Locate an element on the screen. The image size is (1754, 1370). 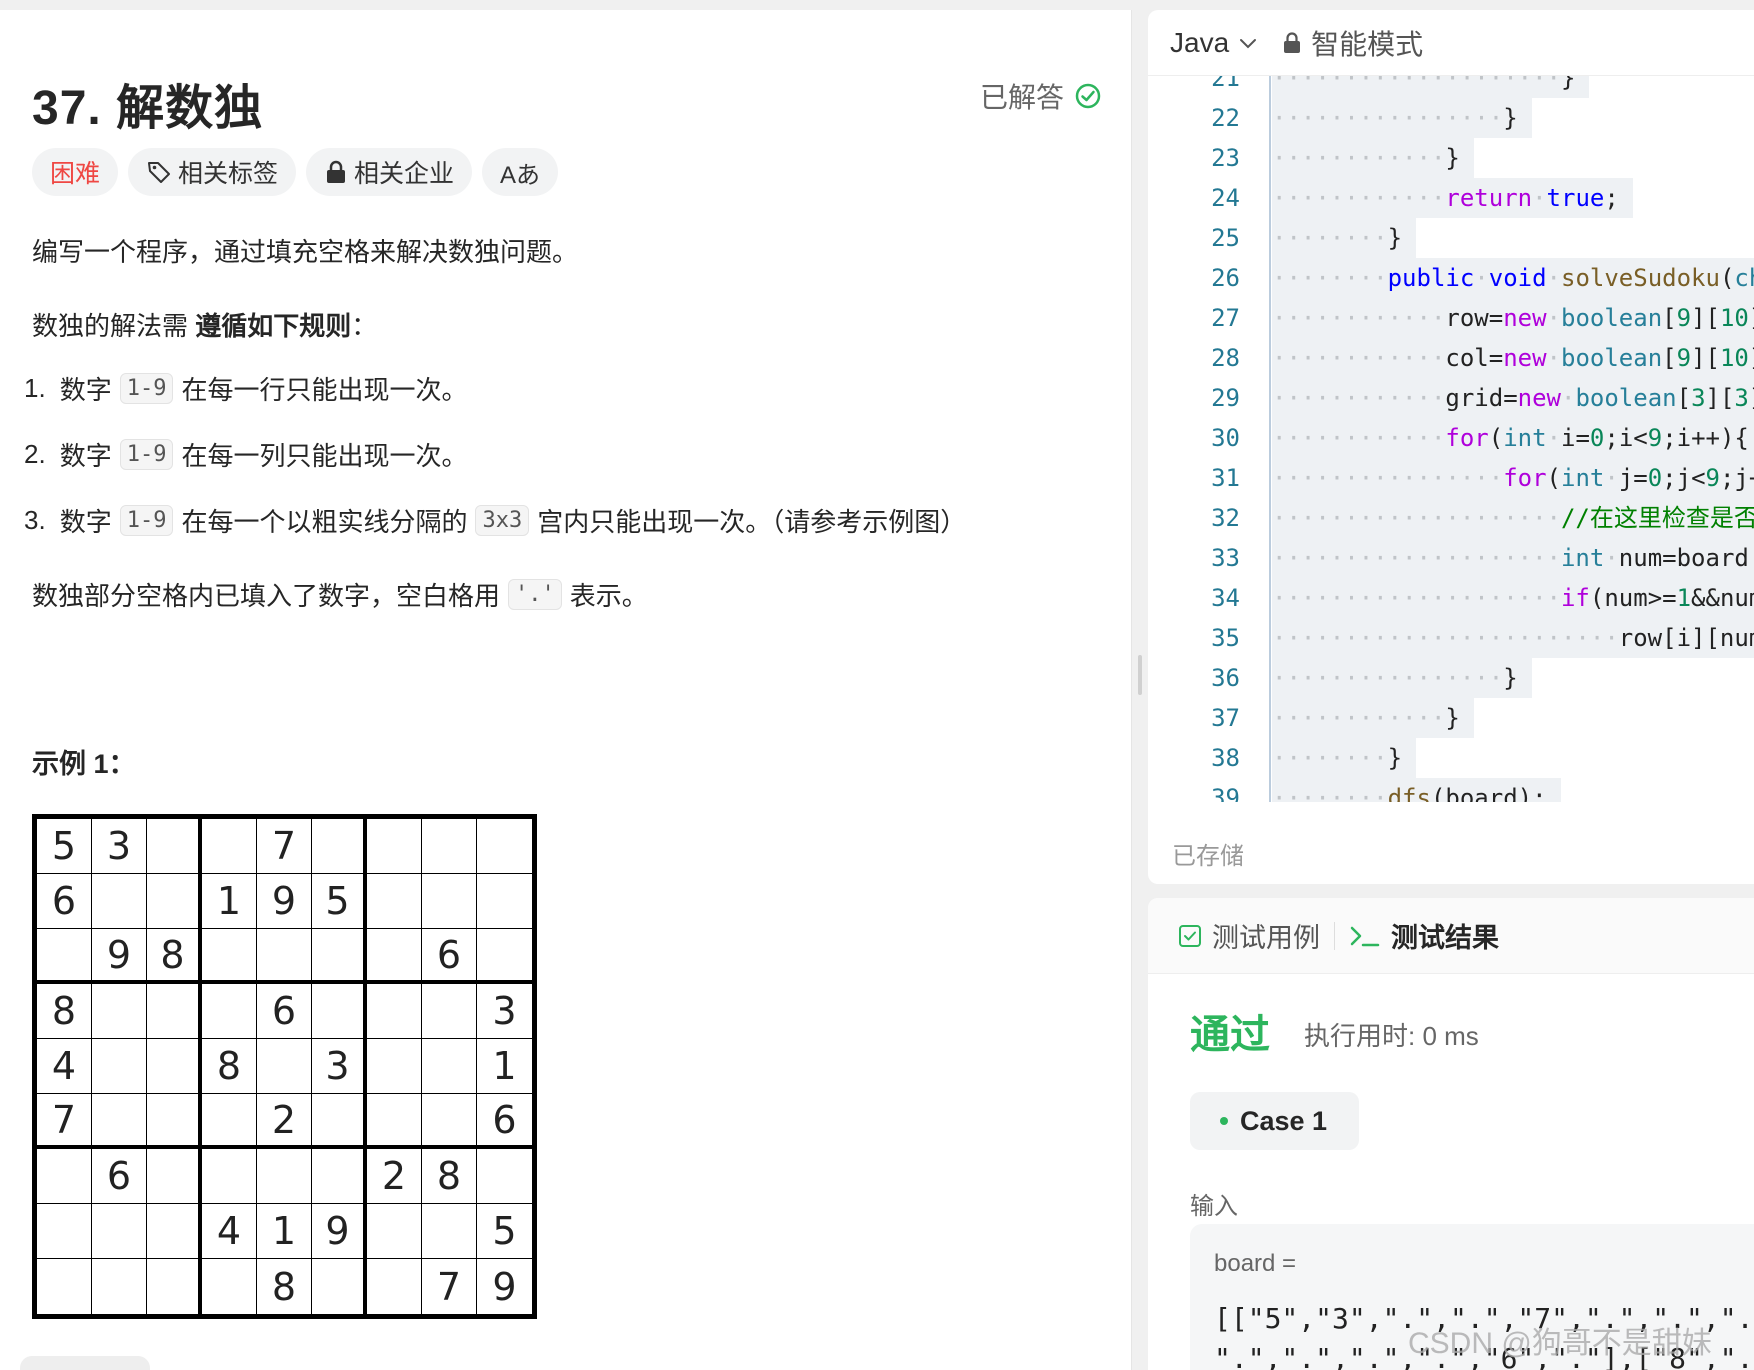
panel-splitter is located at coordinates (1140, 685).